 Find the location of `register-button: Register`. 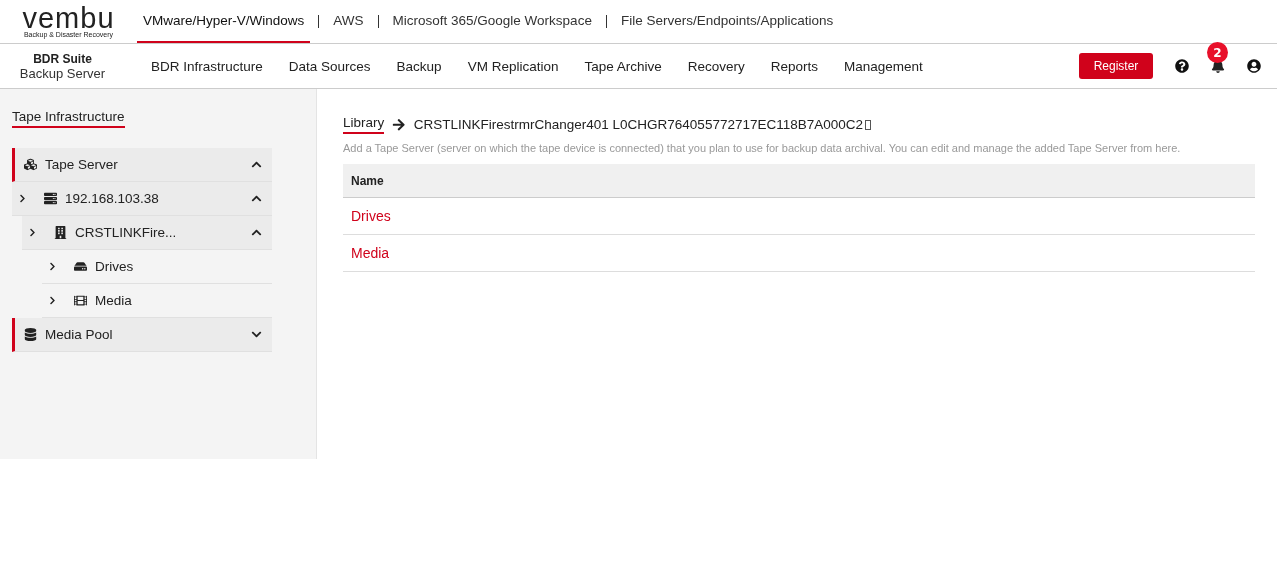

register-button: Register is located at coordinates (1116, 66).